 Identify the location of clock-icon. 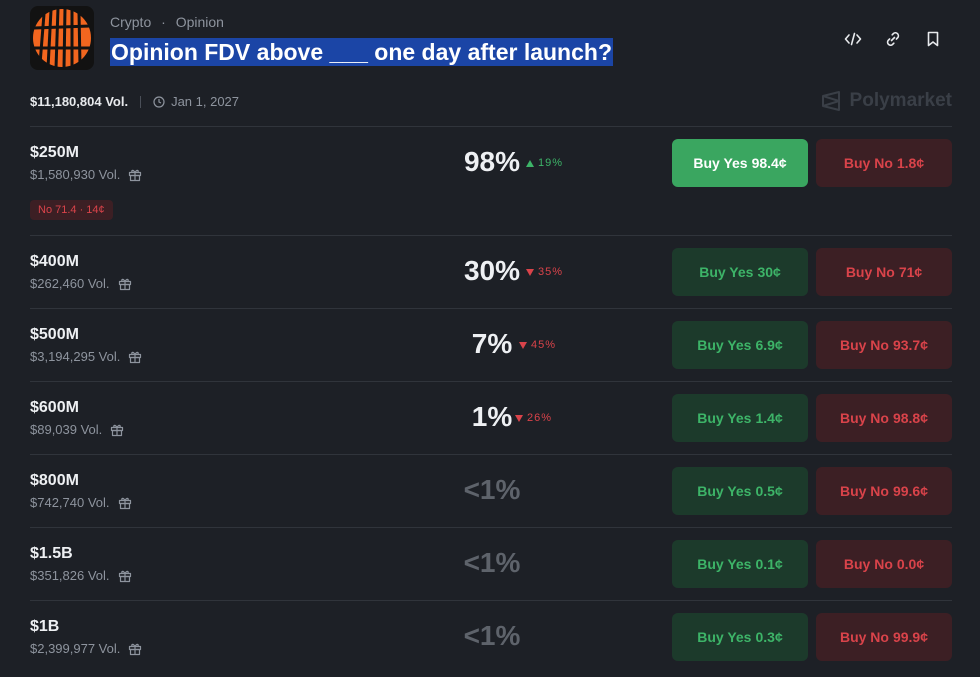
(159, 101).